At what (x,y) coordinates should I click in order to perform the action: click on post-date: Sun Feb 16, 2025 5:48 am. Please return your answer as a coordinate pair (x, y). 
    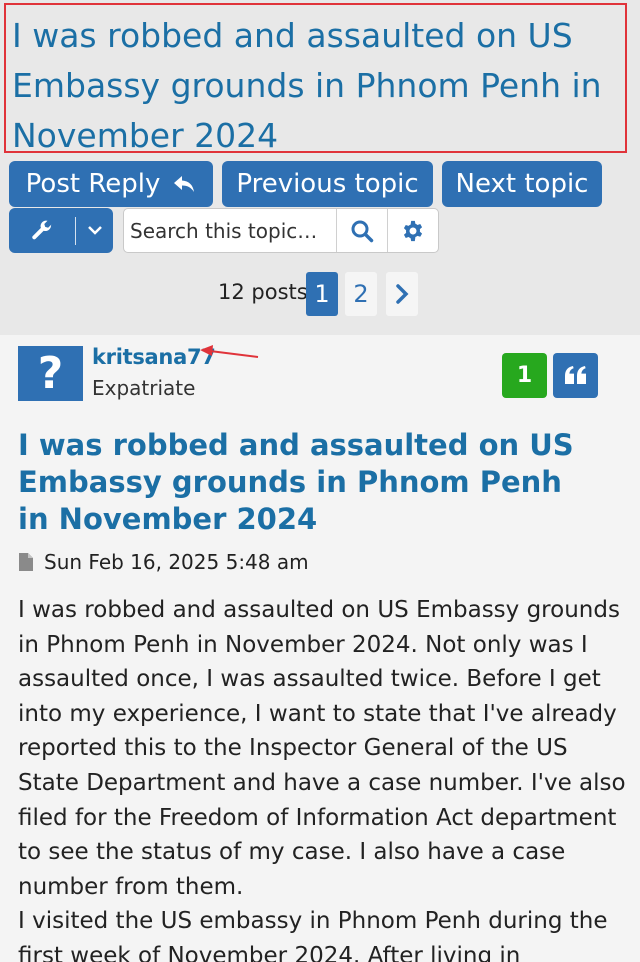
    Looking at the image, I should click on (176, 562).